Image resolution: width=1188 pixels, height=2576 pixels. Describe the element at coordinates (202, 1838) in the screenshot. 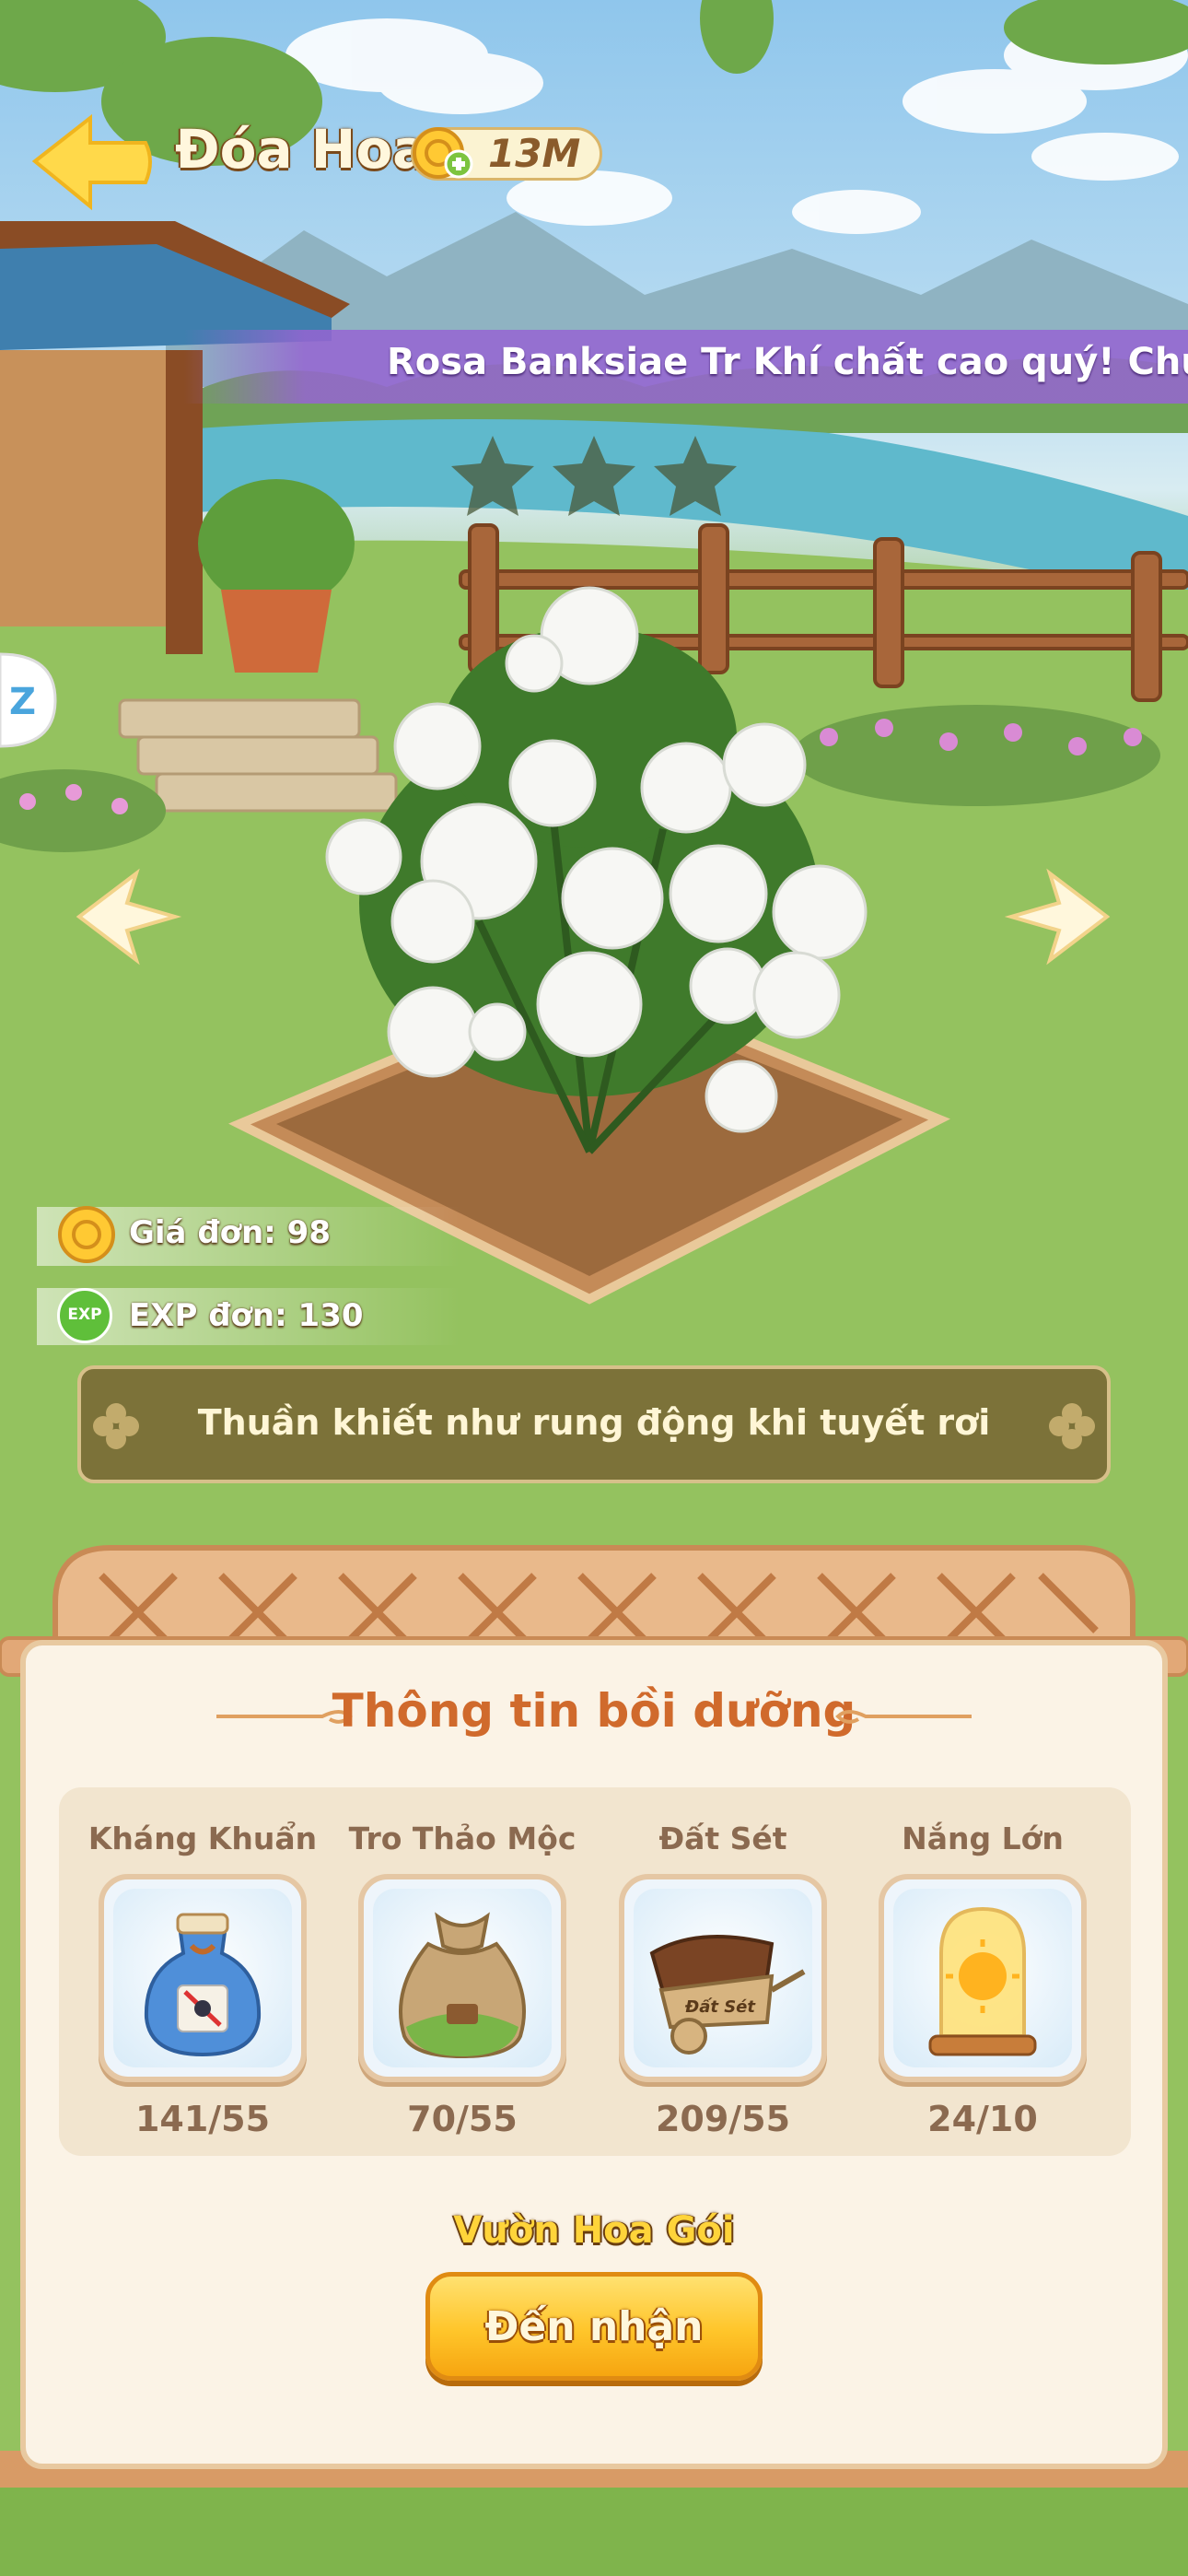

I see `item-name-antibacterial: Kháng Khuẩn` at that location.